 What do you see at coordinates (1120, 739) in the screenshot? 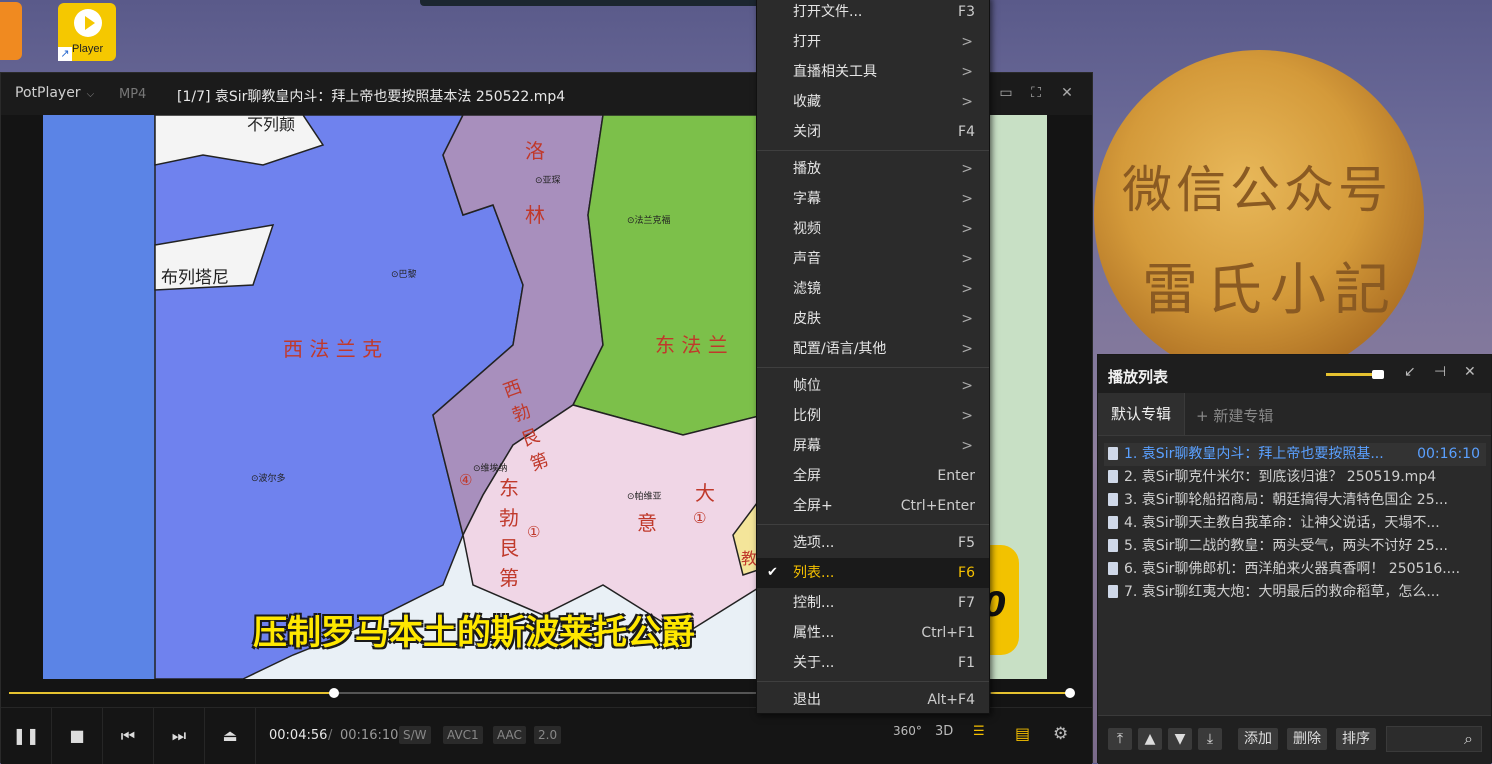
I see `move-top-button: ⤒` at bounding box center [1120, 739].